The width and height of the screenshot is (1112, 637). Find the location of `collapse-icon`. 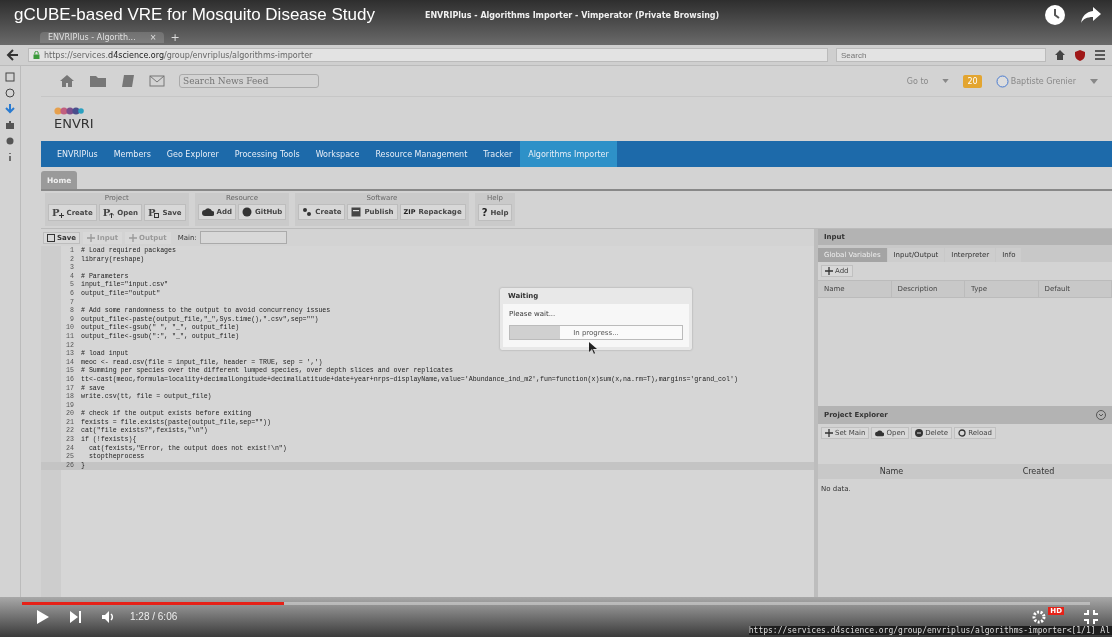

collapse-icon is located at coordinates (1101, 415).